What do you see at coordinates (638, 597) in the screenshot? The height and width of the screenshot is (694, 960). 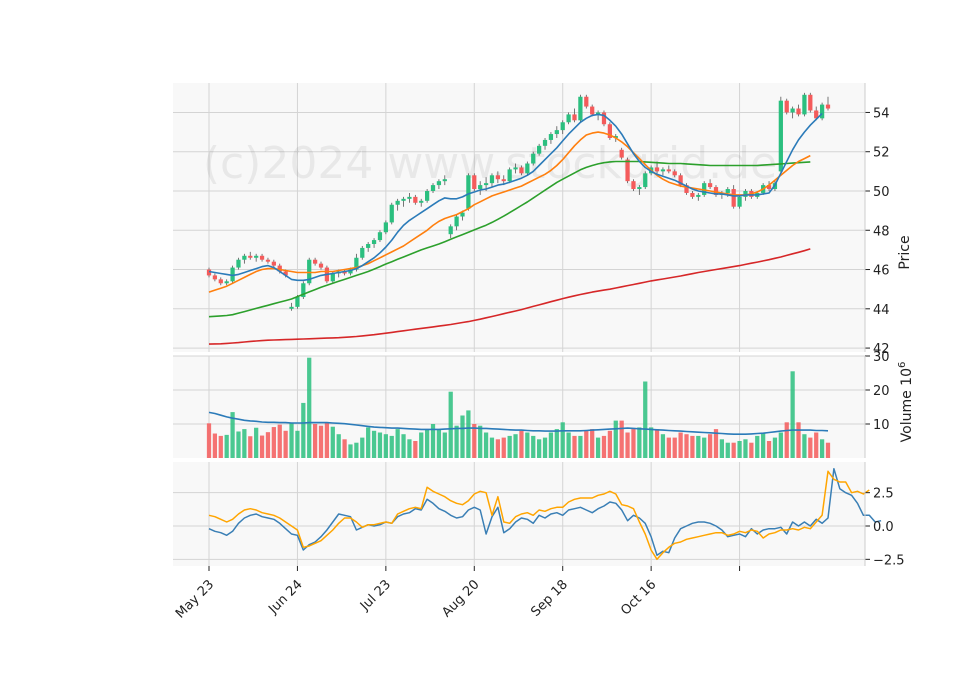 I see `x-tick-label: Oct 16` at bounding box center [638, 597].